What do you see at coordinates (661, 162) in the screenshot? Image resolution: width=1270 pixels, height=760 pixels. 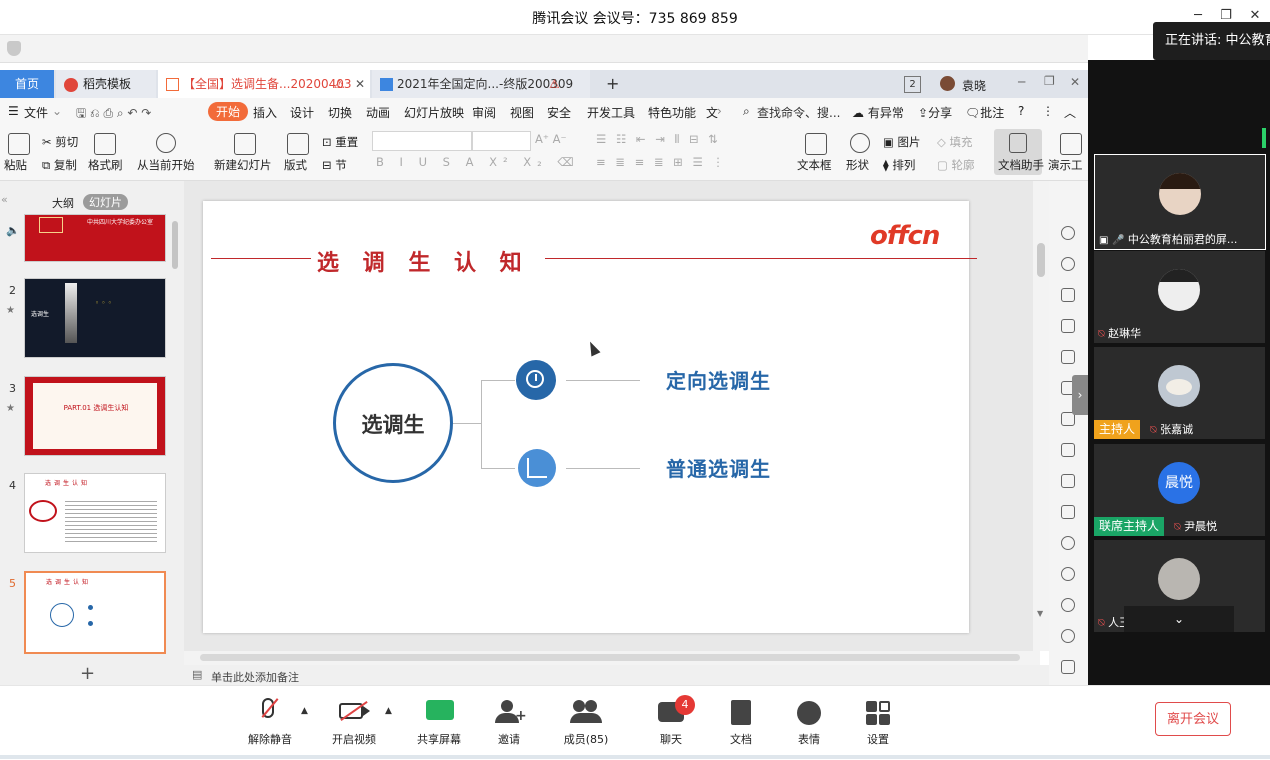 I see `align-icons: ≡ ≣ ≡ ≣ ⊞ ☰ ⋮` at bounding box center [661, 162].